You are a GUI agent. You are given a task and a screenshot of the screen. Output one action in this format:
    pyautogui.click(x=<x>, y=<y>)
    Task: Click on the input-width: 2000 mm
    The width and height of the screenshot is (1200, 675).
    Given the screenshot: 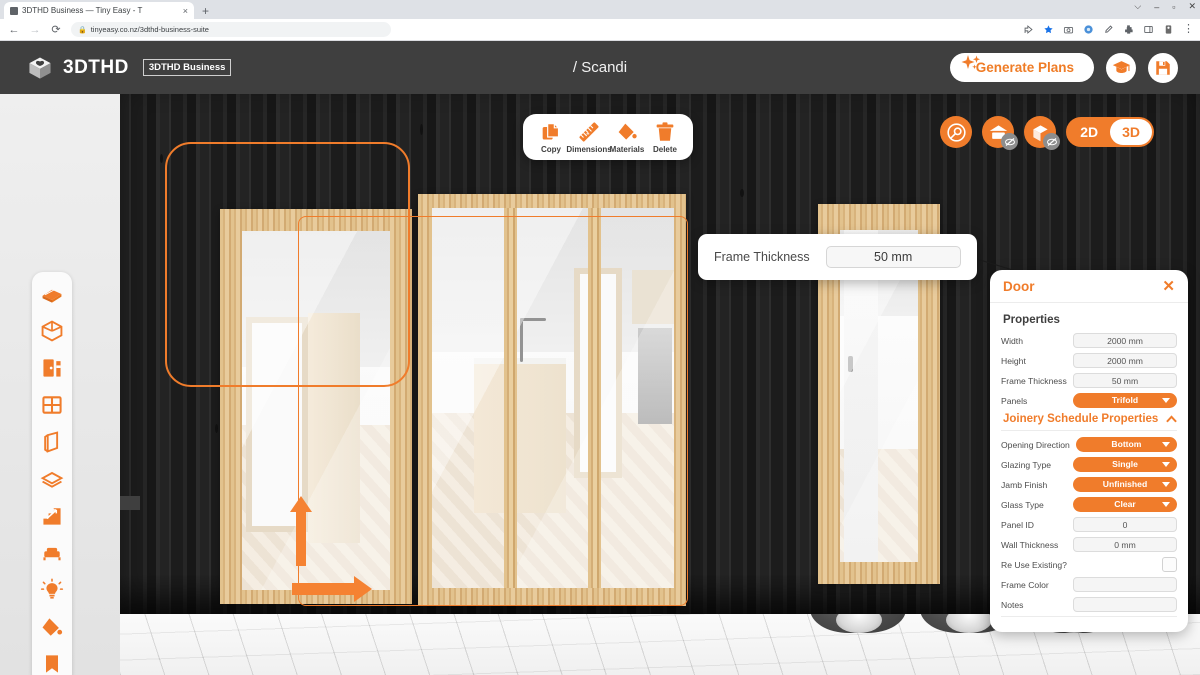 What is the action you would take?
    pyautogui.click(x=1125, y=340)
    